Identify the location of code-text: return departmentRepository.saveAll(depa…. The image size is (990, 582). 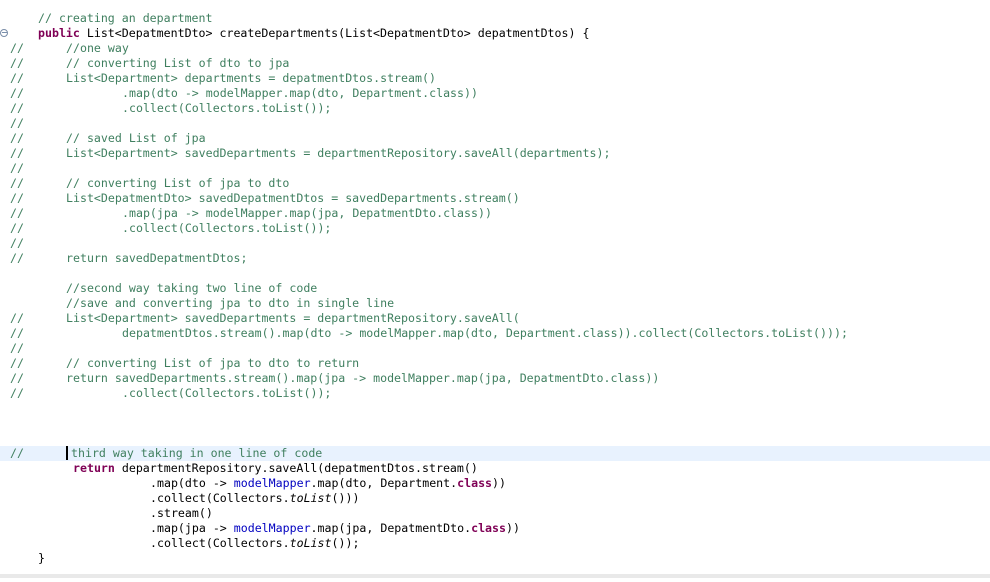
(275, 468).